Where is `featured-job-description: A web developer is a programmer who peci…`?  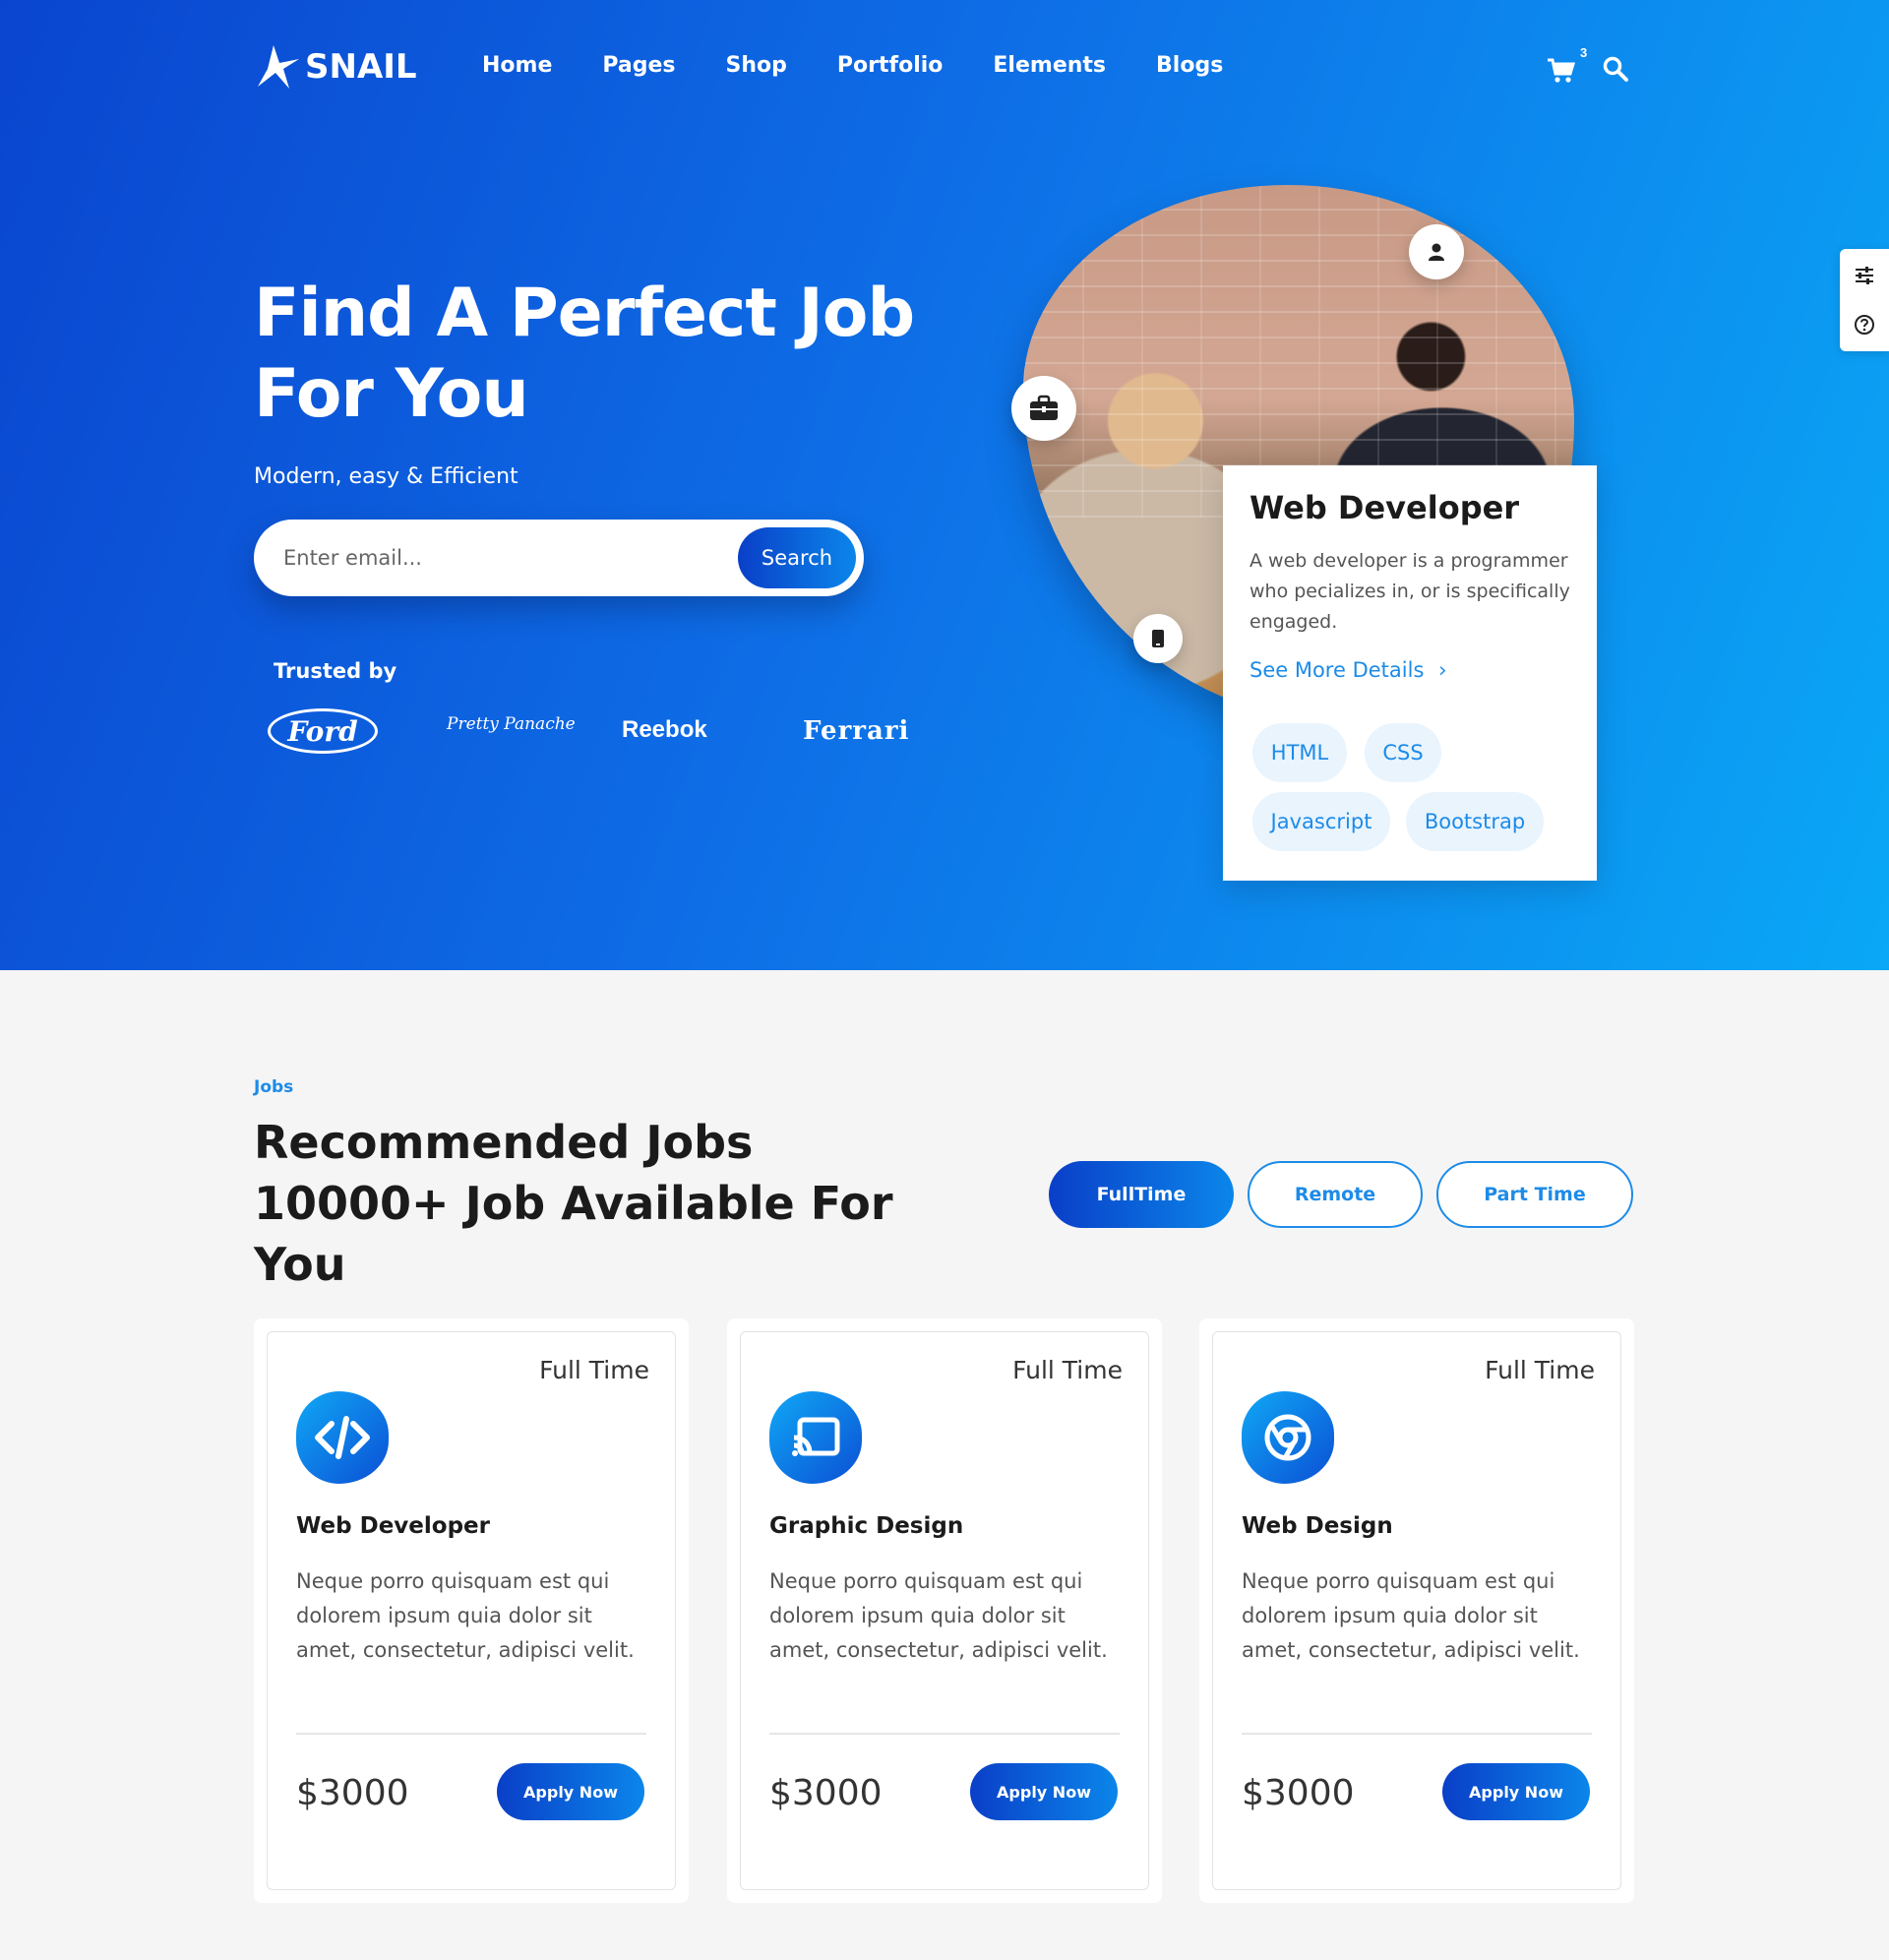
featured-job-description: A web developer is a programmer who peci… is located at coordinates (1410, 591).